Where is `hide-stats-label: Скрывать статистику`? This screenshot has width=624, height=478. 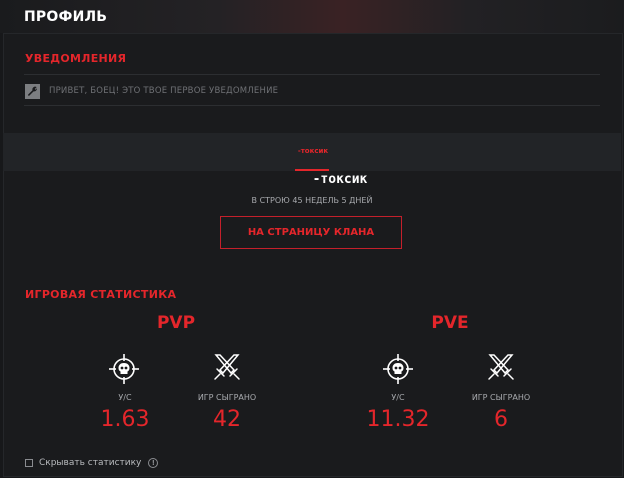 hide-stats-label: Скрывать статистику is located at coordinates (90, 463).